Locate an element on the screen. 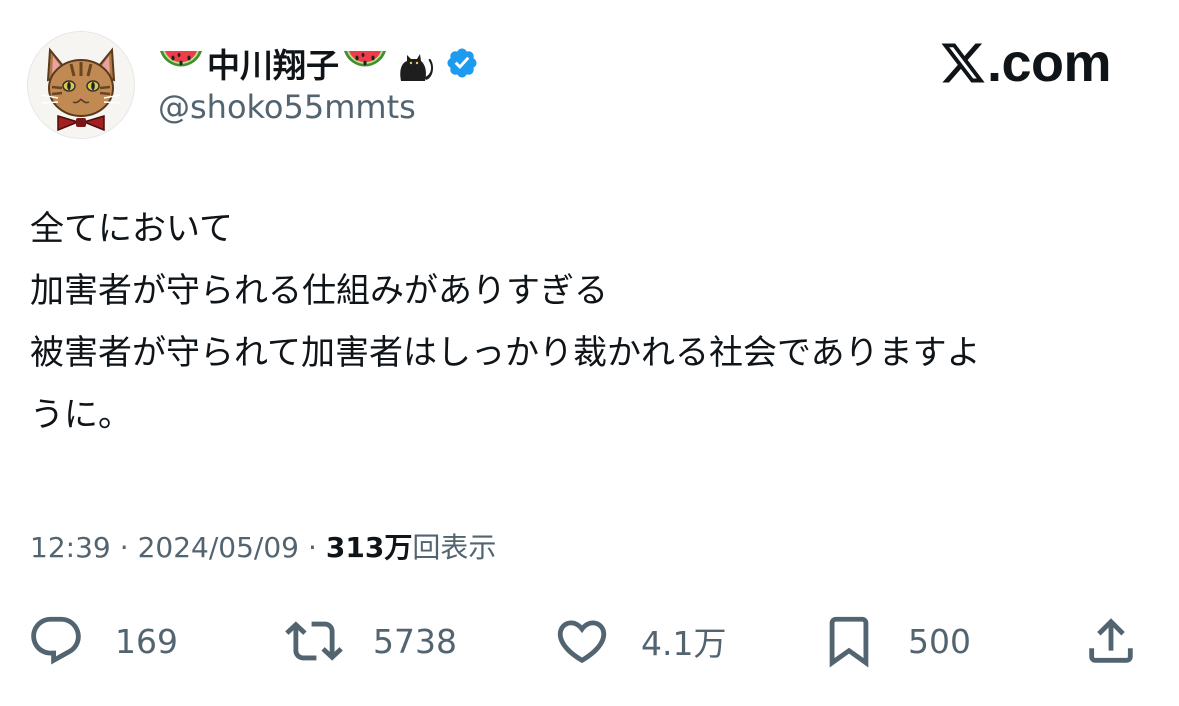 This screenshot has width=1179, height=706. action-bar: 169 5738 4.1万 500 is located at coordinates (589, 641).